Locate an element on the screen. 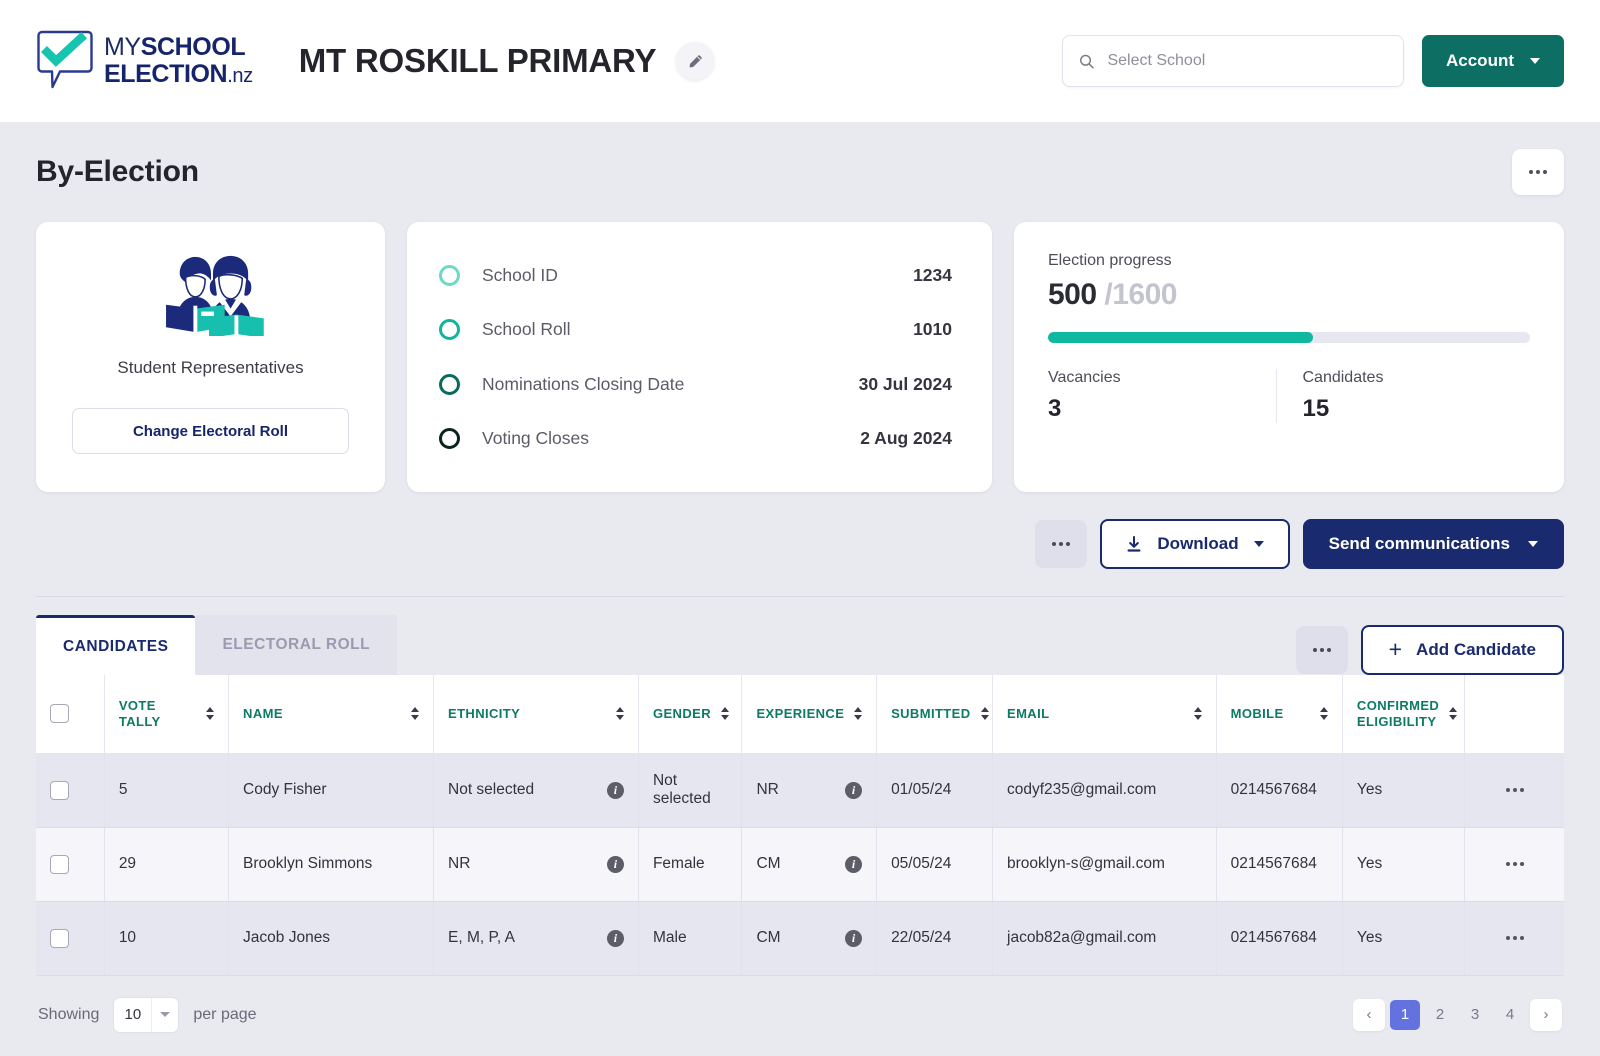  stat-candidates: Candidates 15 is located at coordinates (1403, 396).